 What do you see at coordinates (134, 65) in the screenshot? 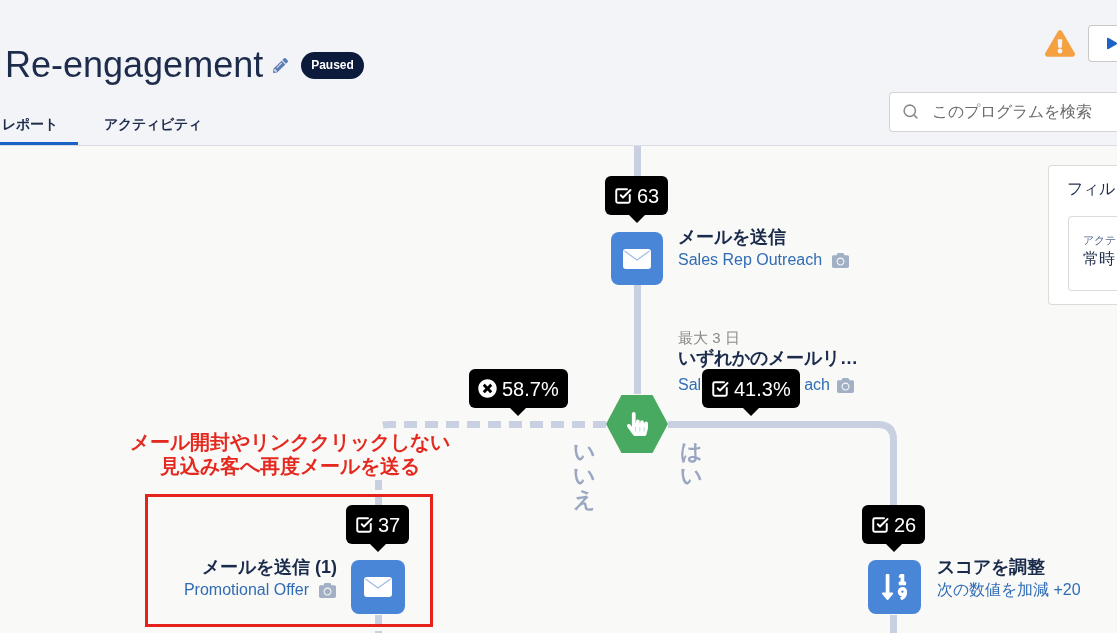
I see `page-title: Re-engagement` at bounding box center [134, 65].